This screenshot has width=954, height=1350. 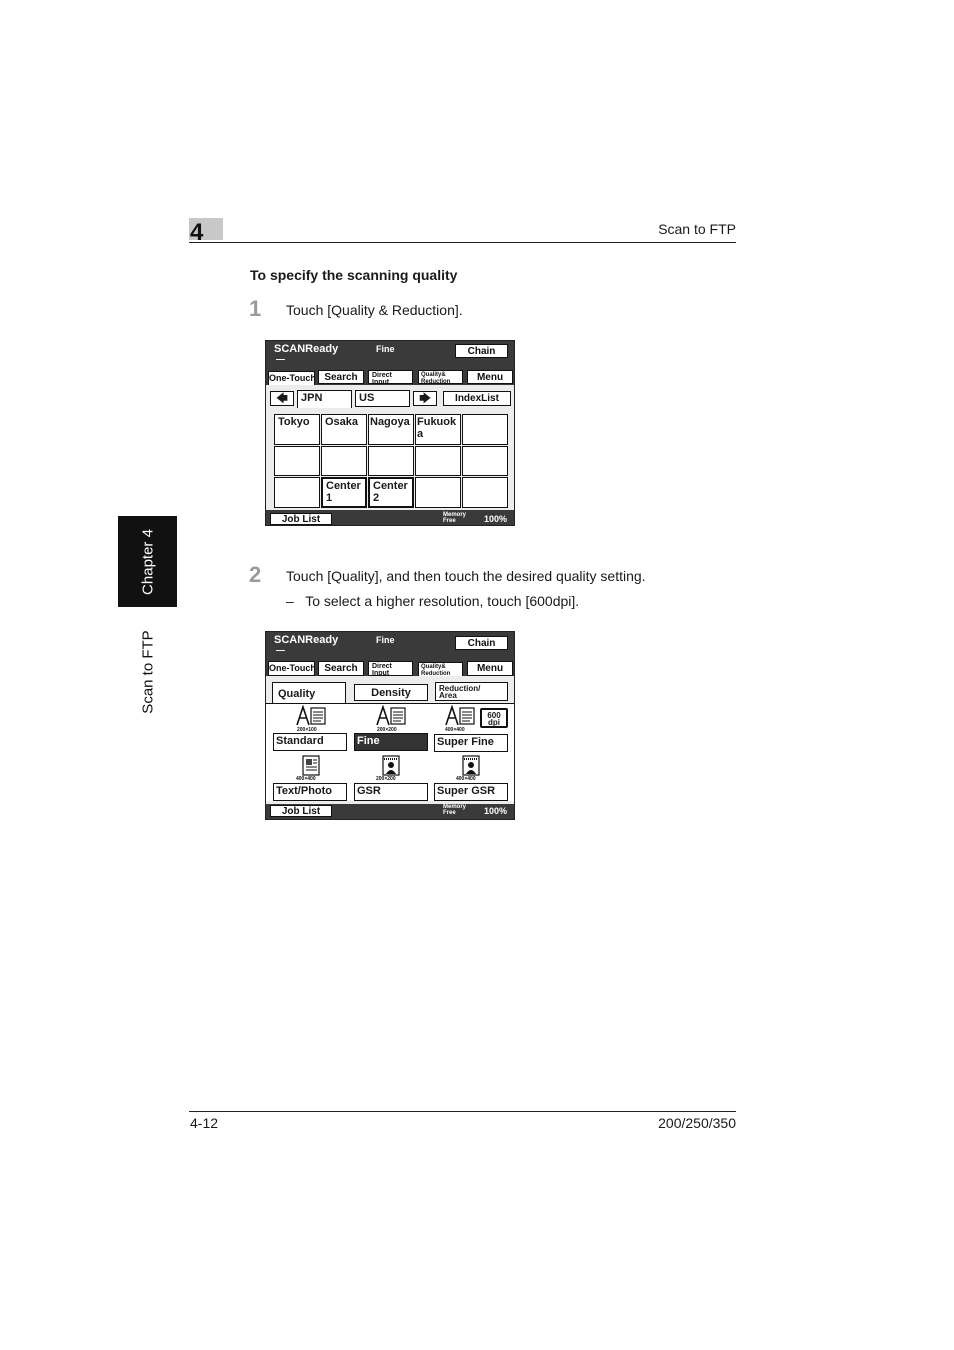 What do you see at coordinates (255, 574) in the screenshot?
I see `step-2-number: 2` at bounding box center [255, 574].